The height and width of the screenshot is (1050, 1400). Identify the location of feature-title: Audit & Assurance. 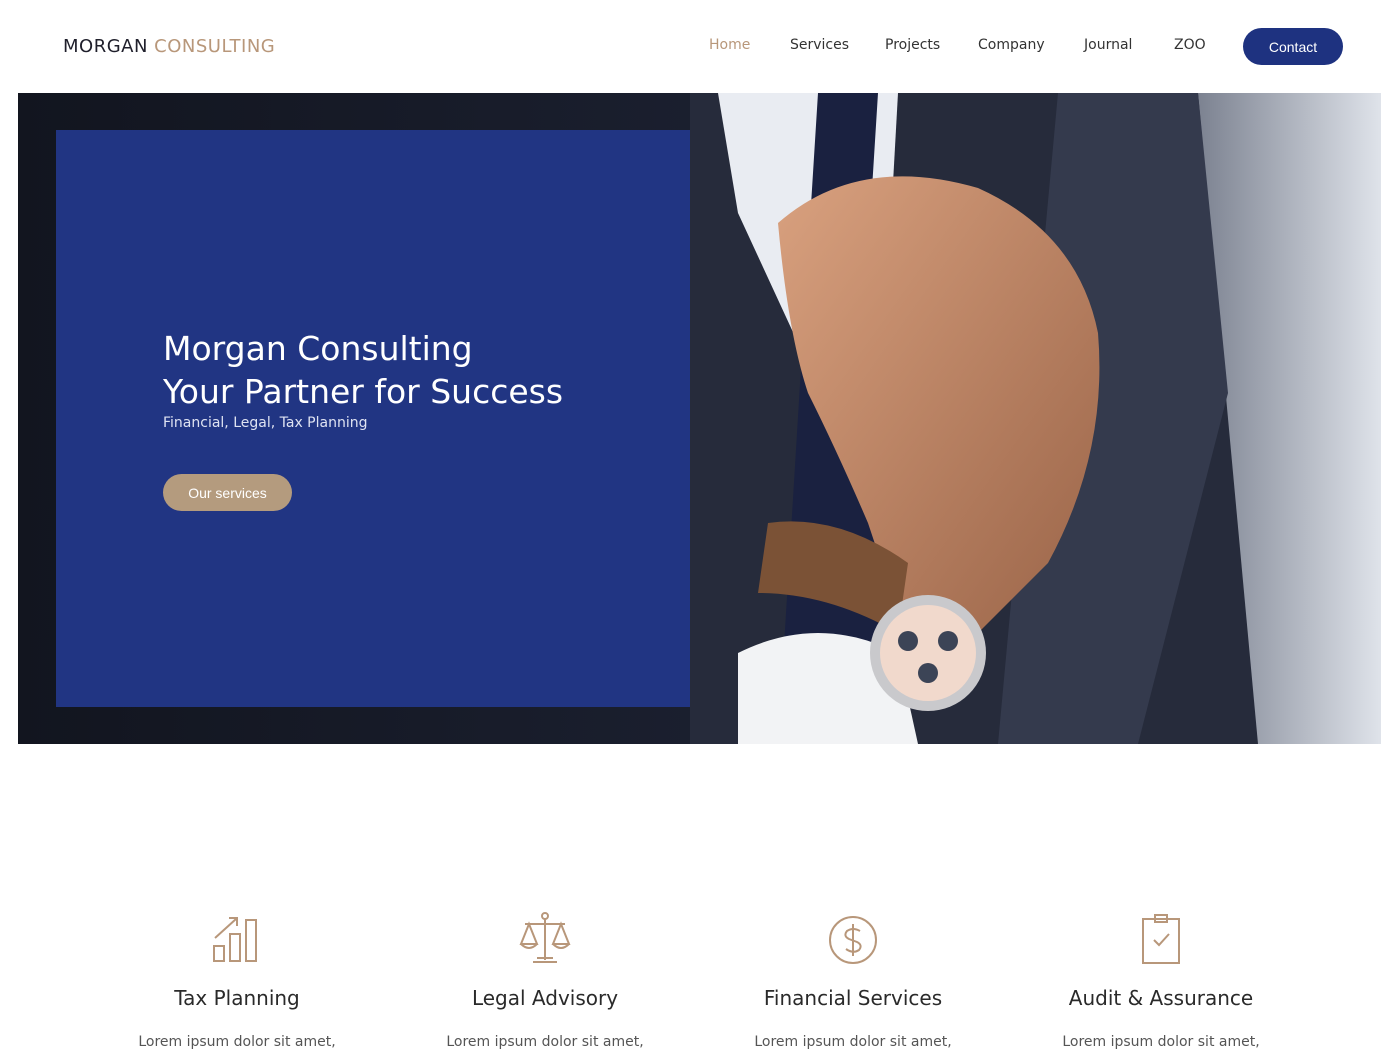
(1161, 998).